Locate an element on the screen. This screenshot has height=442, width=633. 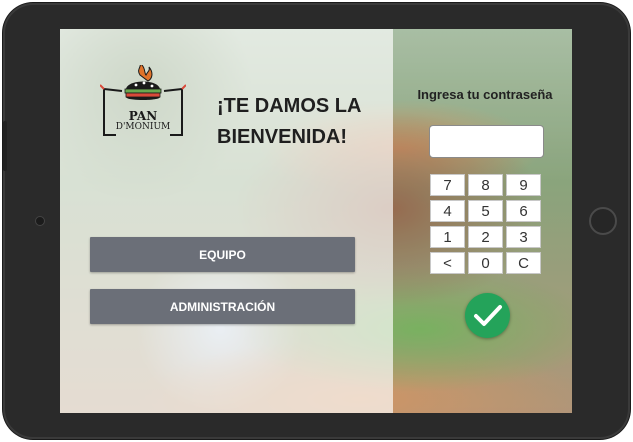
brand-wordmark: PAN D'MONIUM is located at coordinates (143, 121).